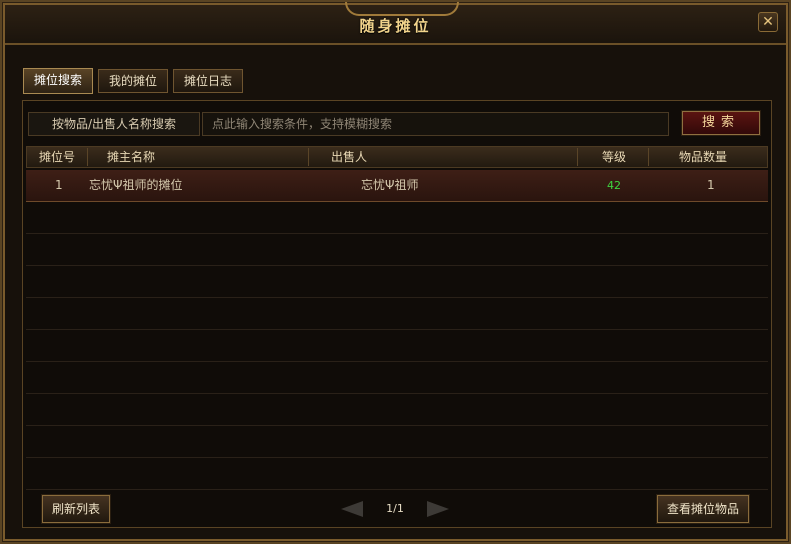 Image resolution: width=791 pixels, height=544 pixels. What do you see at coordinates (614, 185) in the screenshot?
I see `cell-level: 42` at bounding box center [614, 185].